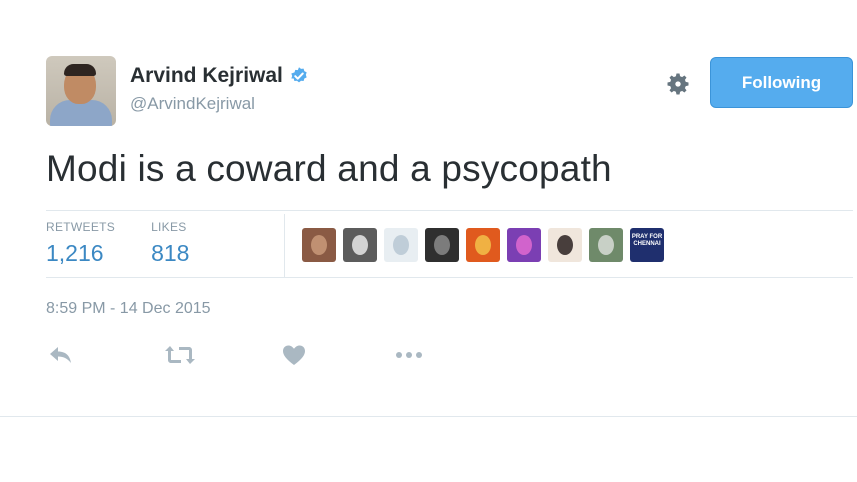 The width and height of the screenshot is (857, 482). I want to click on tweet-timestamp: 8:59 PM - 14 Dec 2015, so click(128, 309).